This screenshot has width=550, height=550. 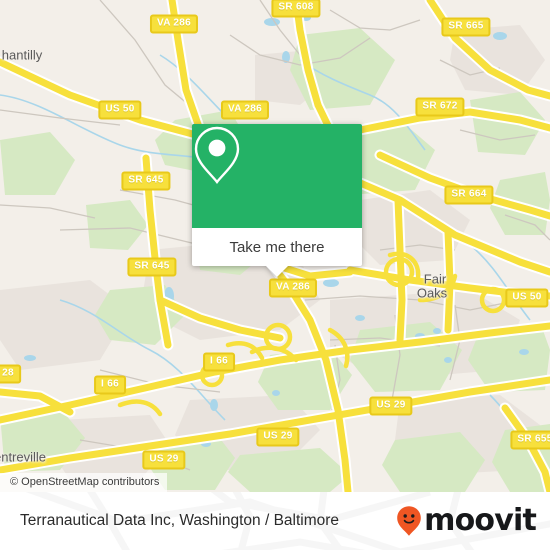 I want to click on location-popup-card: Take me there, so click(x=277, y=200).